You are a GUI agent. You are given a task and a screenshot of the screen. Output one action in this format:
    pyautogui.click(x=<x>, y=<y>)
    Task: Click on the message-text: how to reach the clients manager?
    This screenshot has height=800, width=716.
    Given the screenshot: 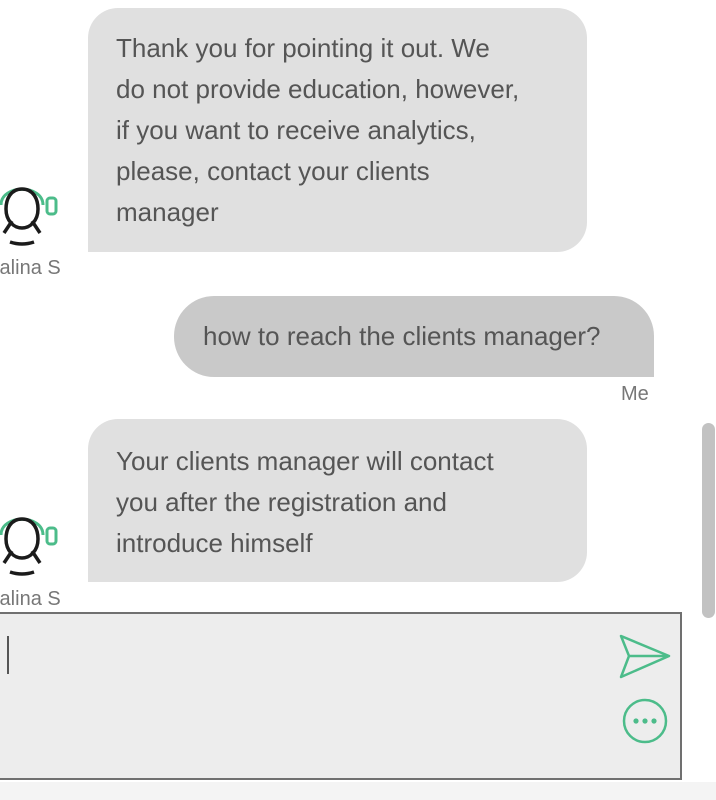 What is the action you would take?
    pyautogui.click(x=402, y=336)
    